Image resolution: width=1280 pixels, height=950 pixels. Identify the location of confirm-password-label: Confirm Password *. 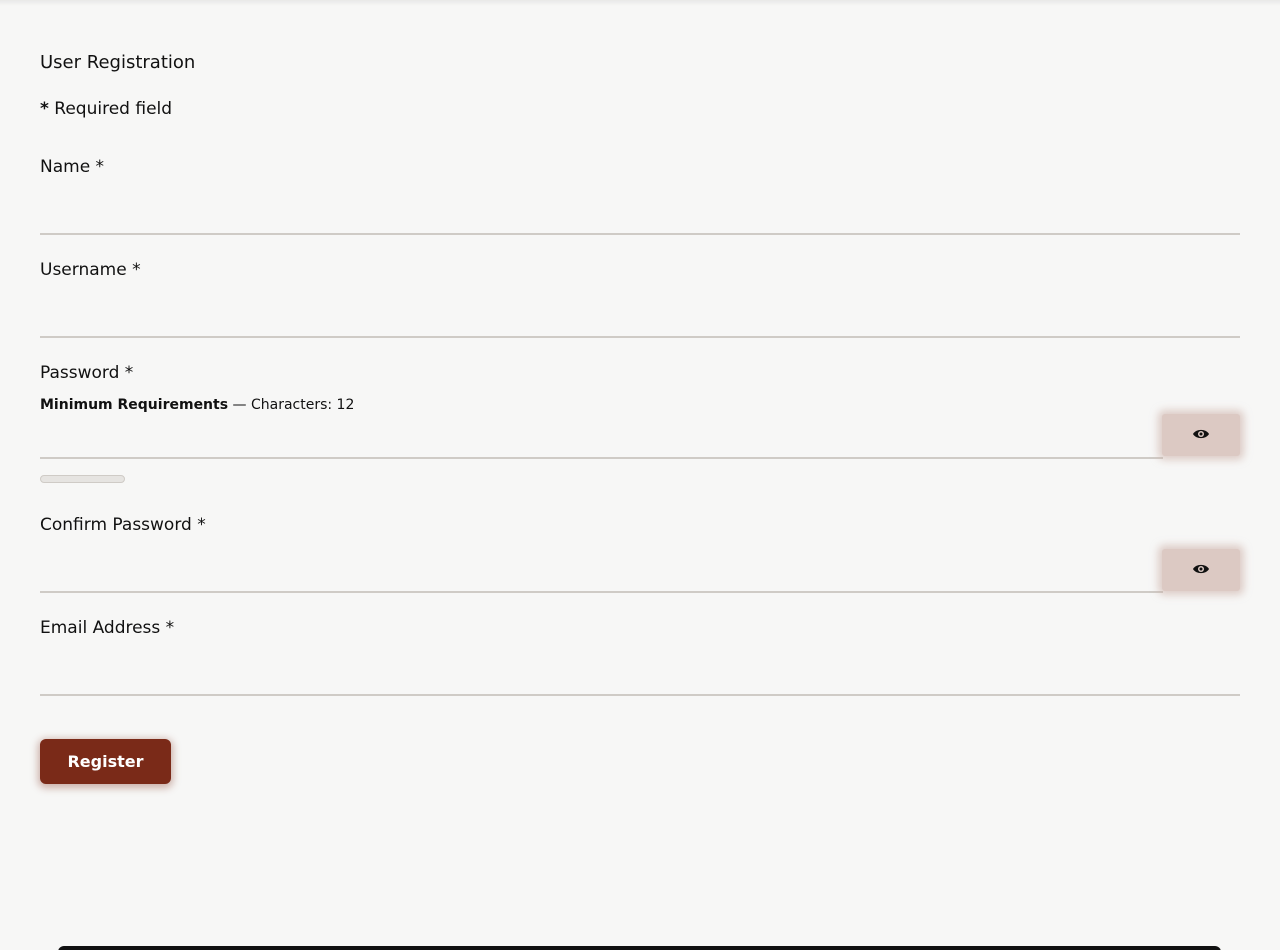
(123, 525).